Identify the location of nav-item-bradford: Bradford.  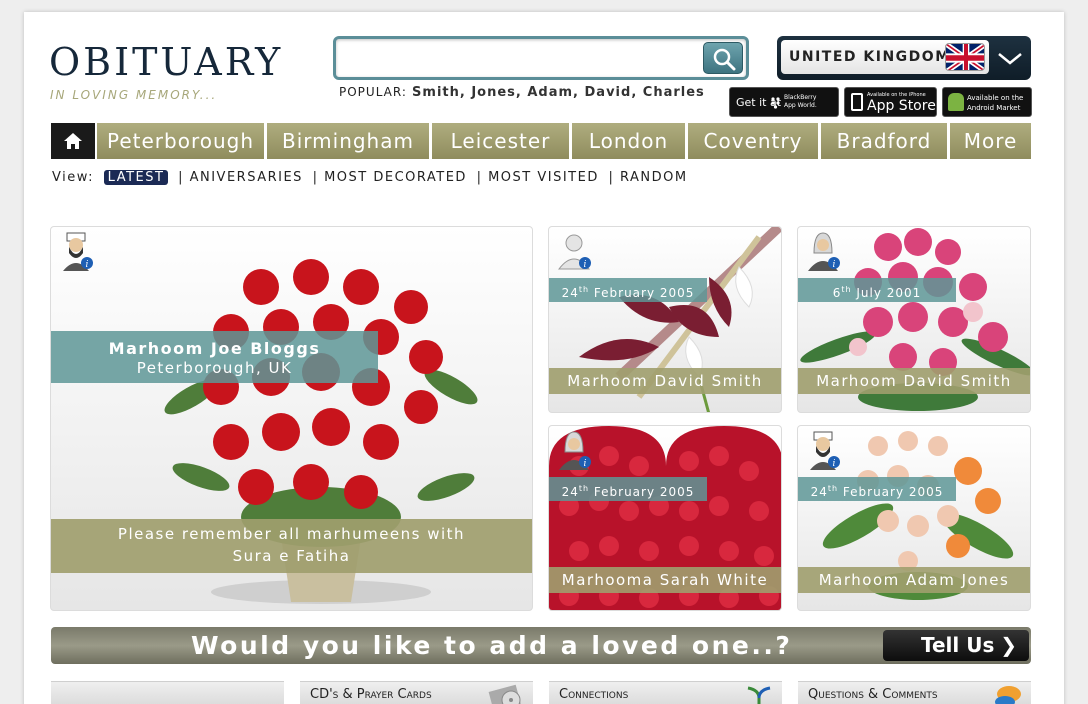
(884, 141).